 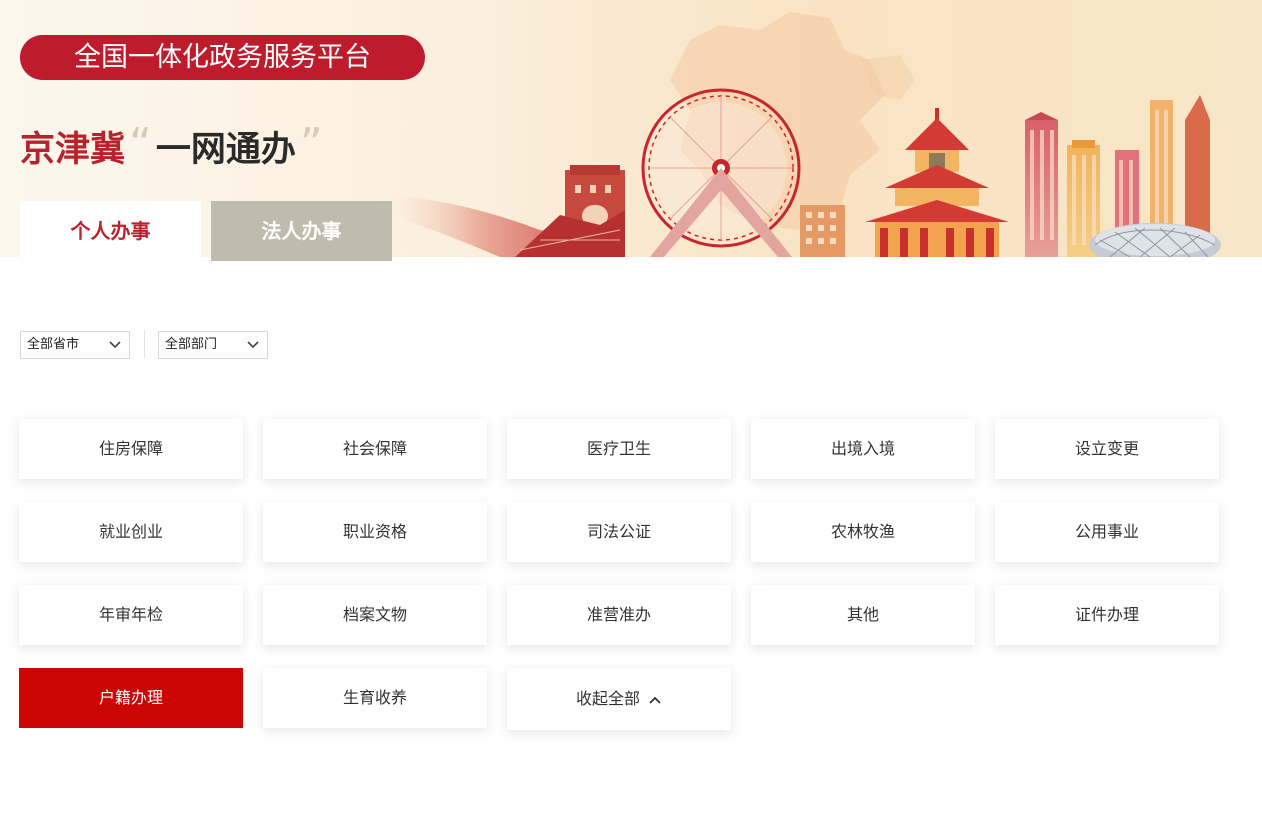 What do you see at coordinates (1107, 532) in the screenshot?
I see `category-utilities: 公用事业` at bounding box center [1107, 532].